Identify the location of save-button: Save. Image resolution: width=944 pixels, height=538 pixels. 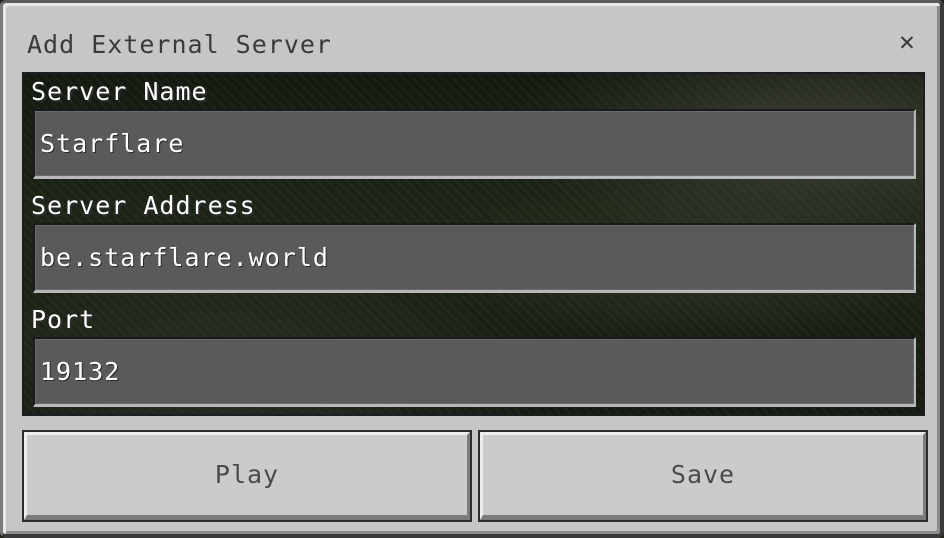
(703, 476).